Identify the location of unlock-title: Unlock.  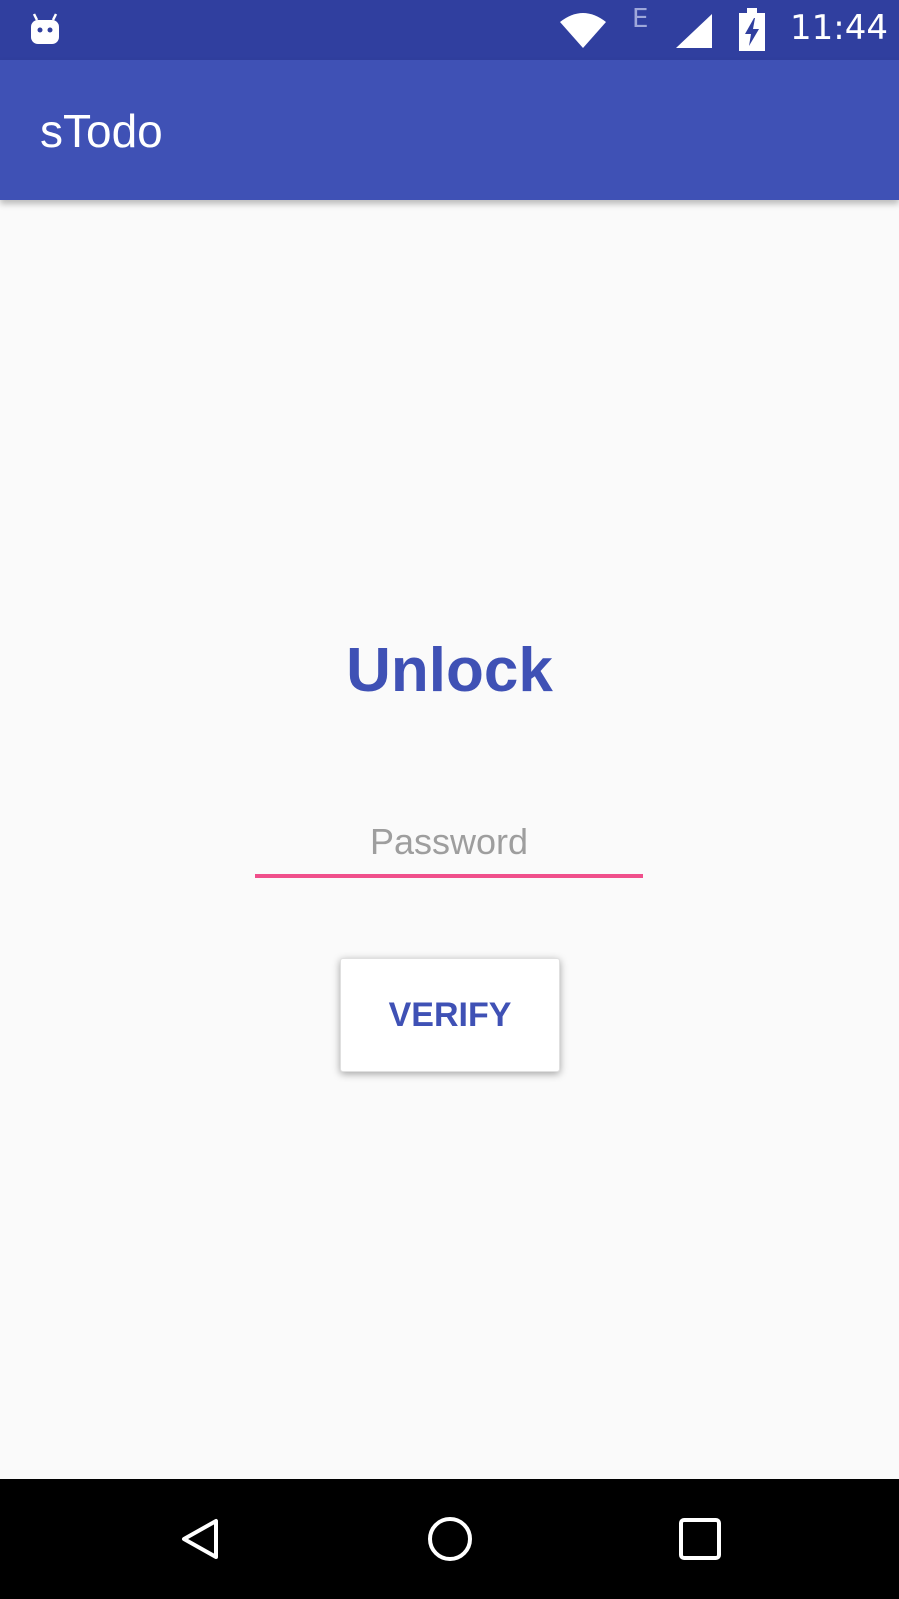
(449, 670).